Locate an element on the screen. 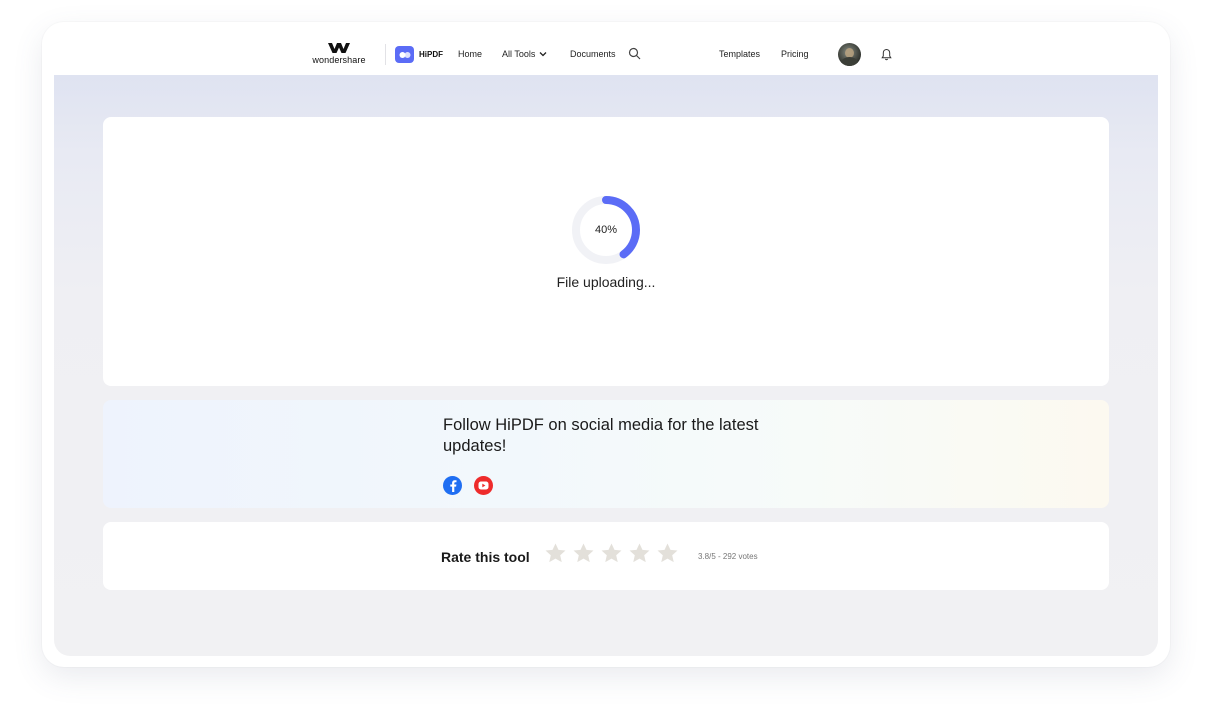 Image resolution: width=1217 pixels, height=721 pixels. rate-card: Rate this tool 3.8/5 - 292 votes is located at coordinates (606, 556).